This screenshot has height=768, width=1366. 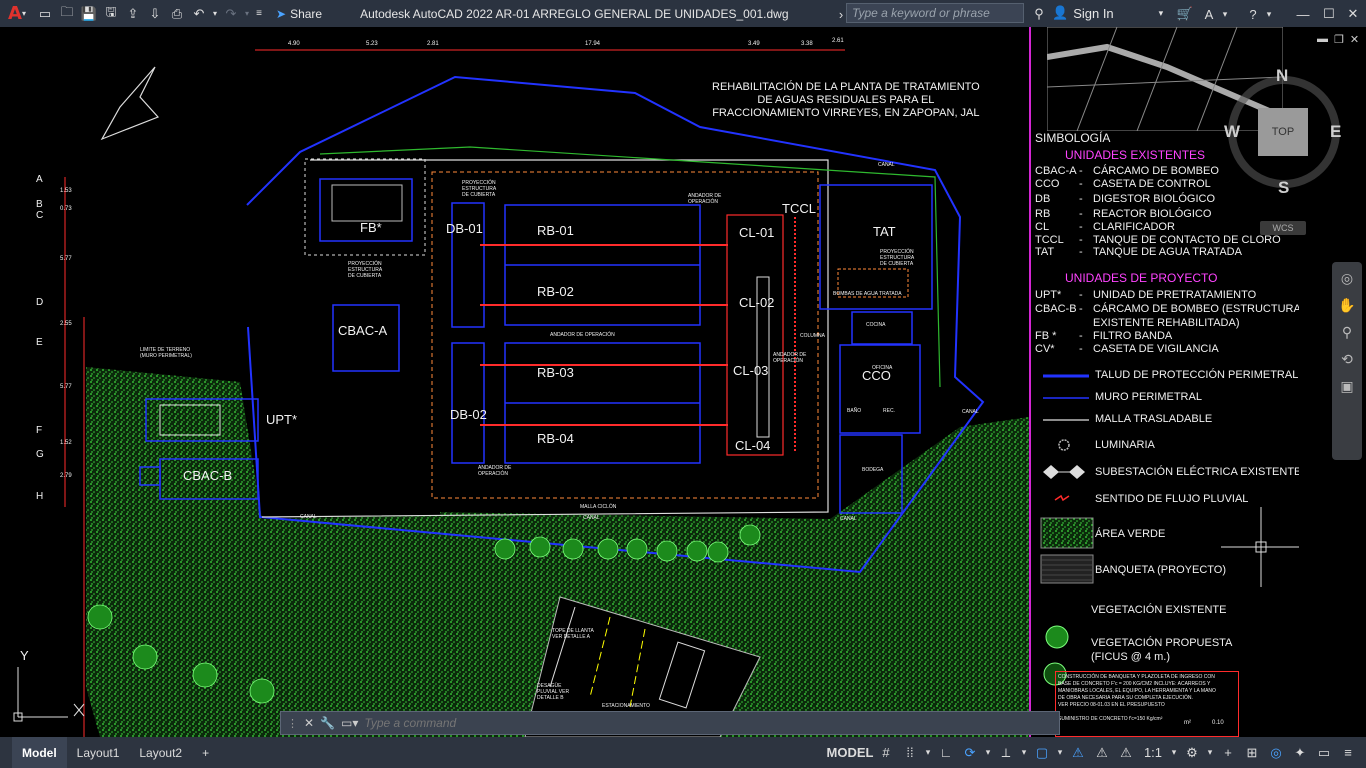 I want to click on search-icon: ⚲, so click(x=1039, y=14).